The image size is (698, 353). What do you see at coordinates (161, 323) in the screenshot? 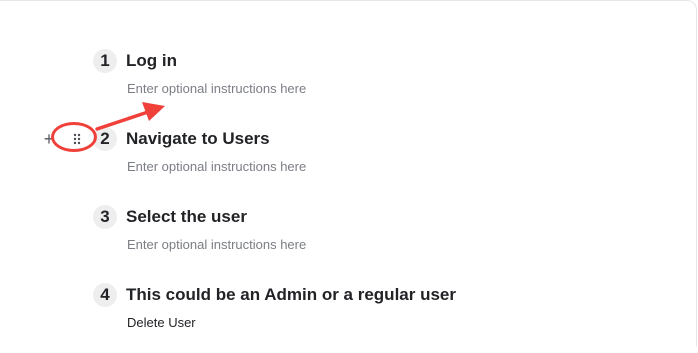
I see `step-instructions-field: Delete User` at bounding box center [161, 323].